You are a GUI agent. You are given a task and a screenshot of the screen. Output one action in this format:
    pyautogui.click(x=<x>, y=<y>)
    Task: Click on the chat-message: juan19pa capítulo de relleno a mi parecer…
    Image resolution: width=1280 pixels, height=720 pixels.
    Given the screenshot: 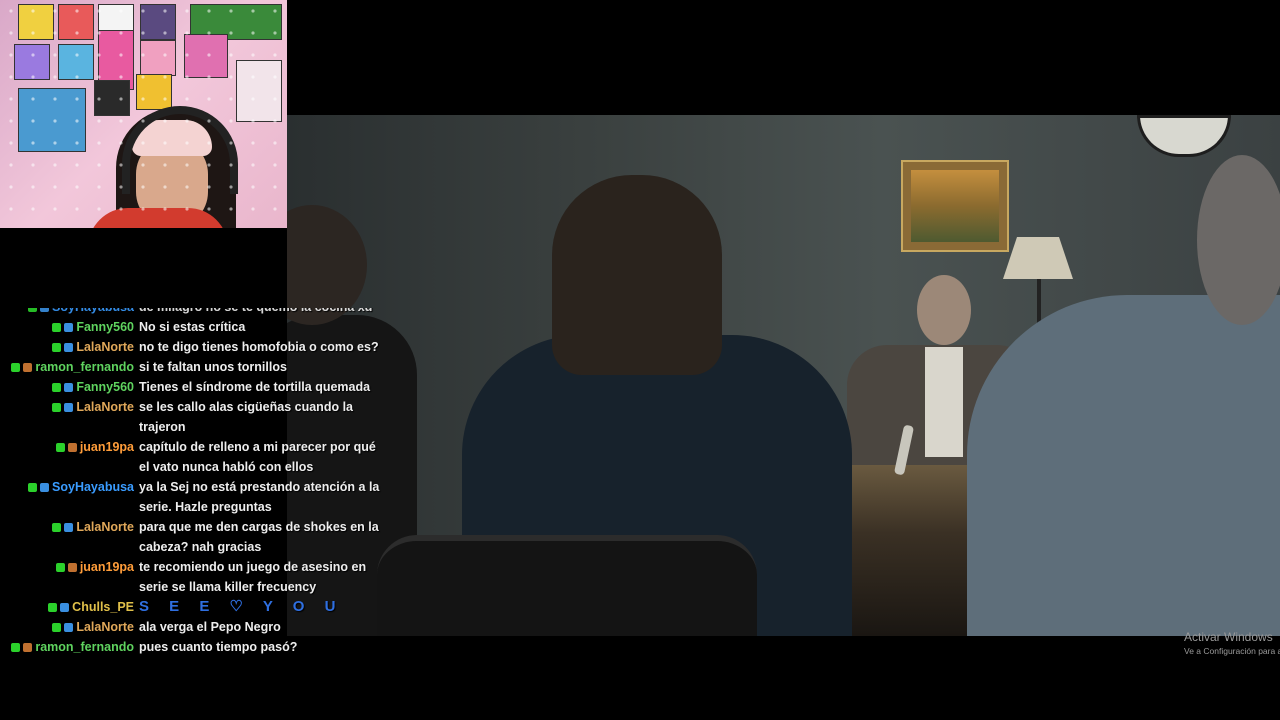 What is the action you would take?
    pyautogui.click(x=195, y=457)
    